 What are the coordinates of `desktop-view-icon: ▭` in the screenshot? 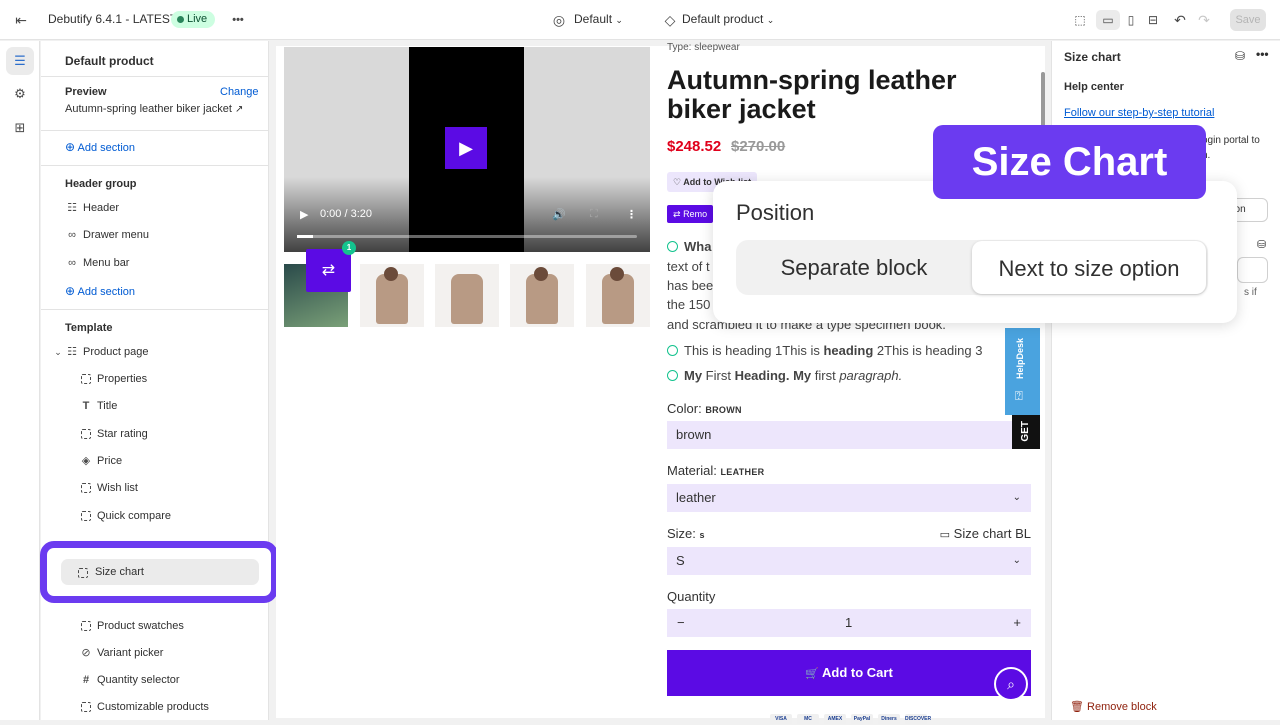 It's located at (1108, 20).